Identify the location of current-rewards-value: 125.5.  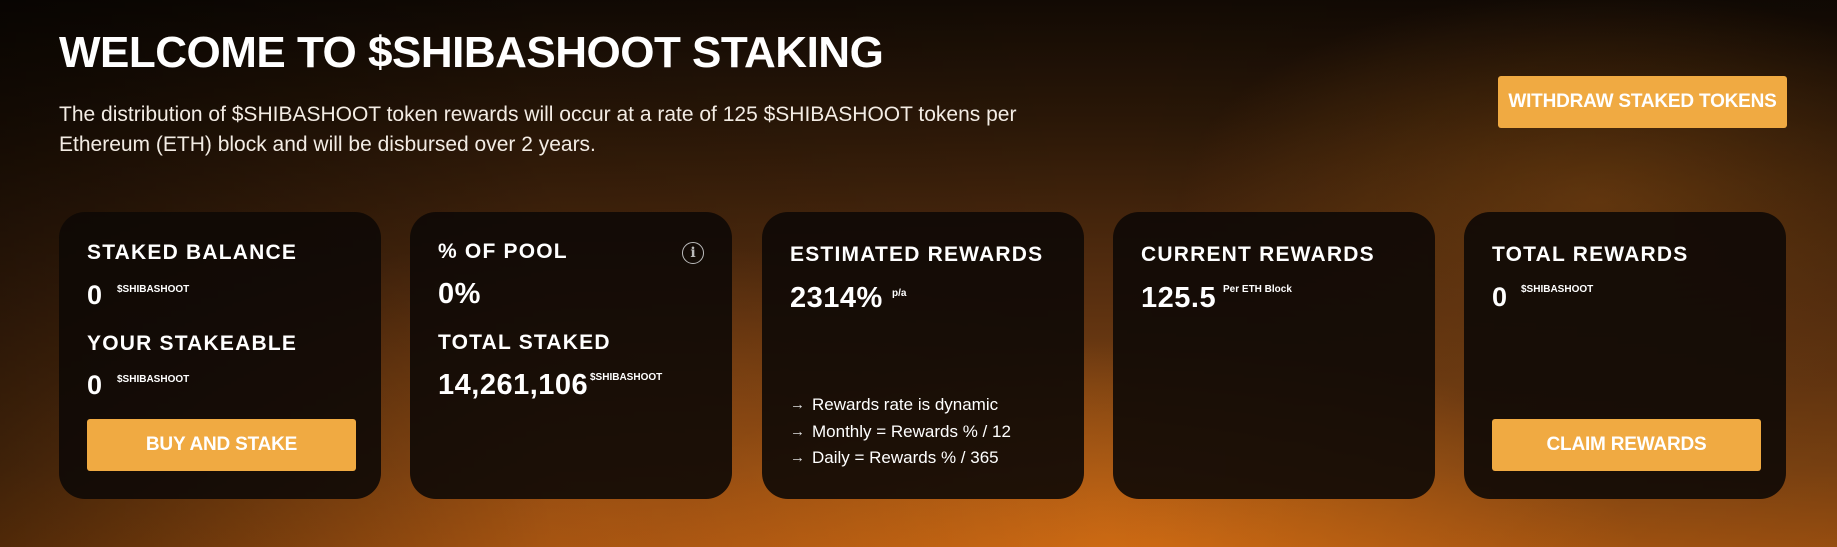
(1179, 298).